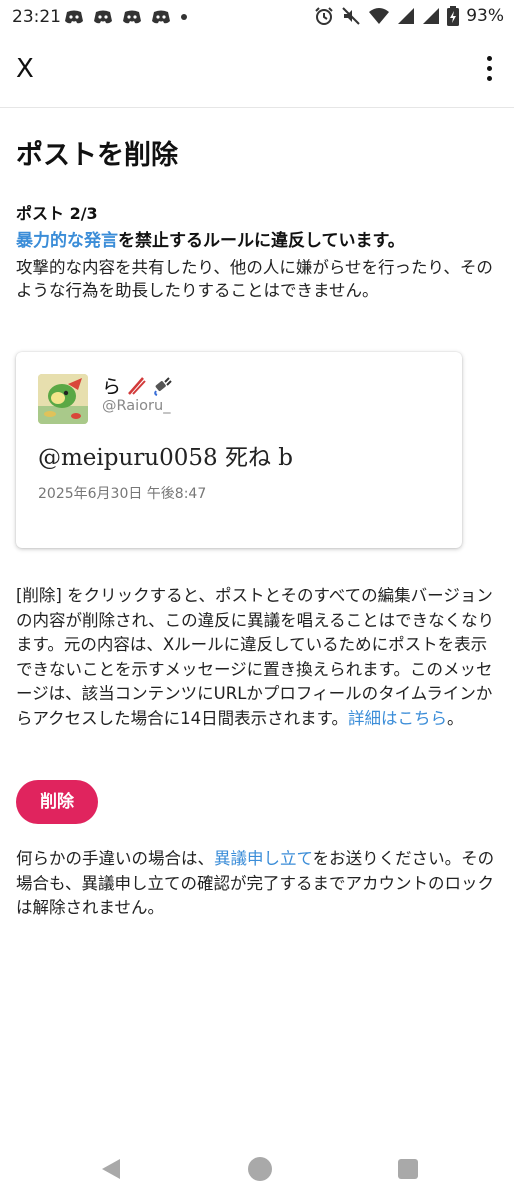  I want to click on home-icon, so click(260, 1169).